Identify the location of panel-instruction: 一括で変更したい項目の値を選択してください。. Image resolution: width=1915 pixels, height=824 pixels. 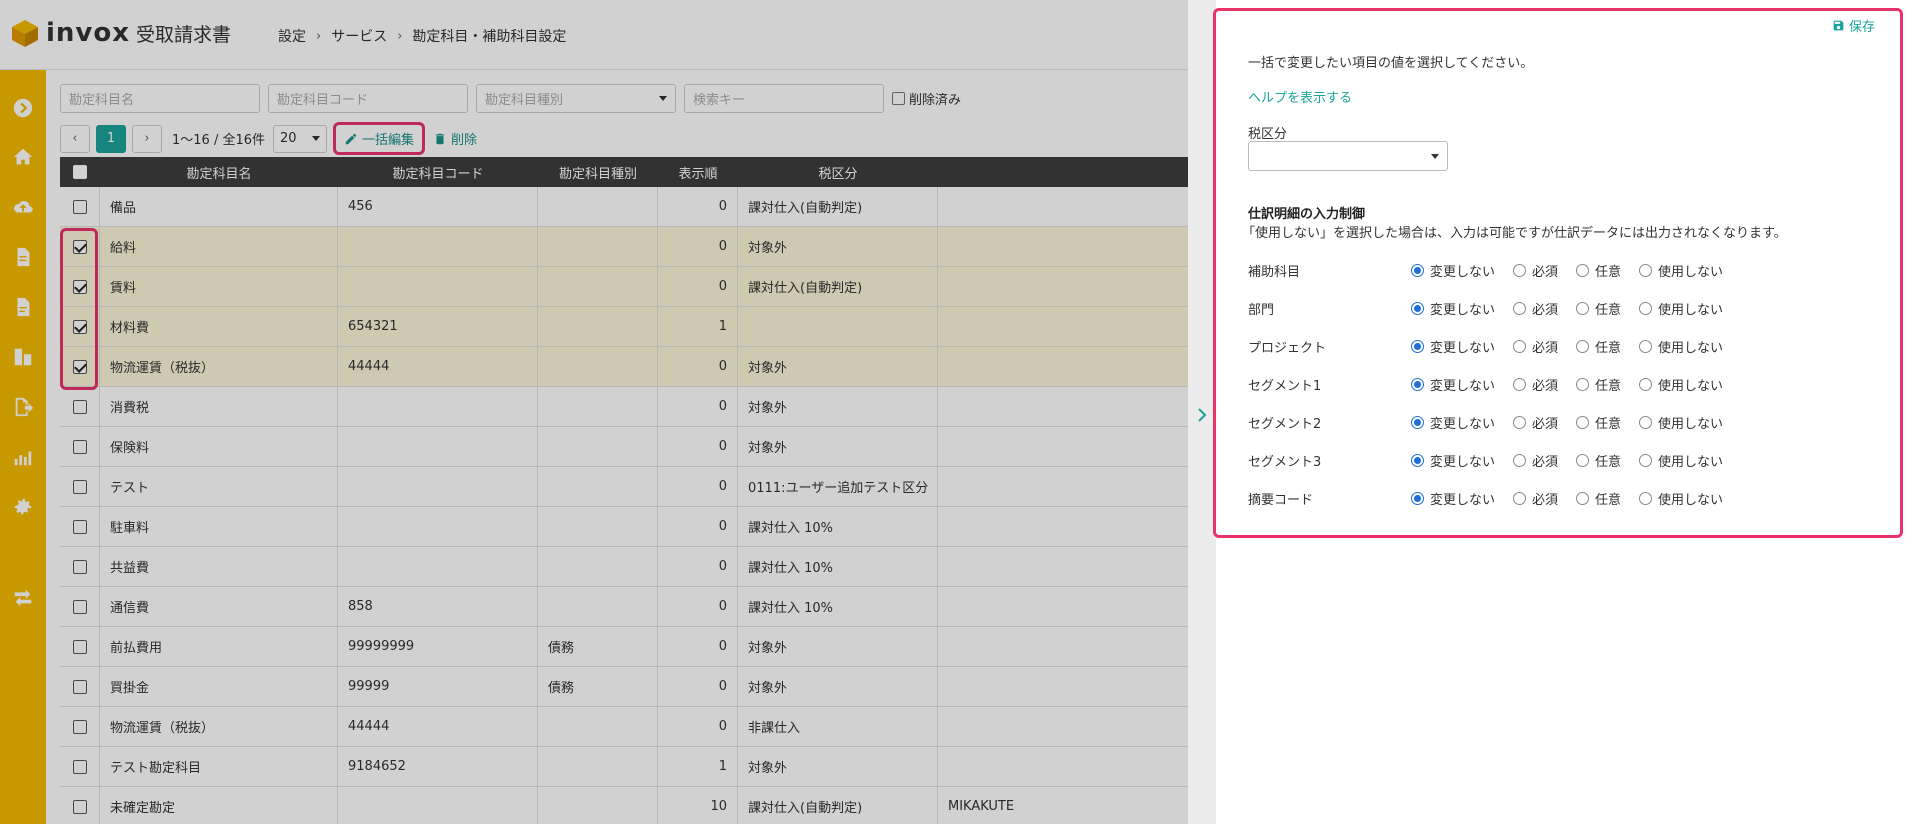
(1391, 63).